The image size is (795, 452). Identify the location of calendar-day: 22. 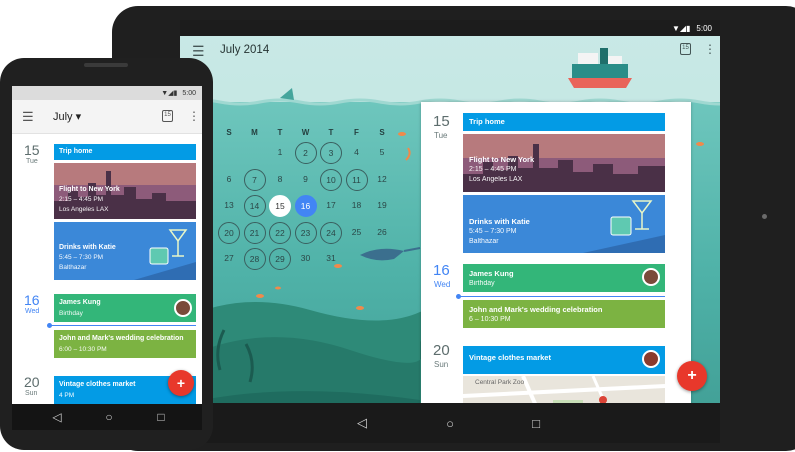
(280, 232).